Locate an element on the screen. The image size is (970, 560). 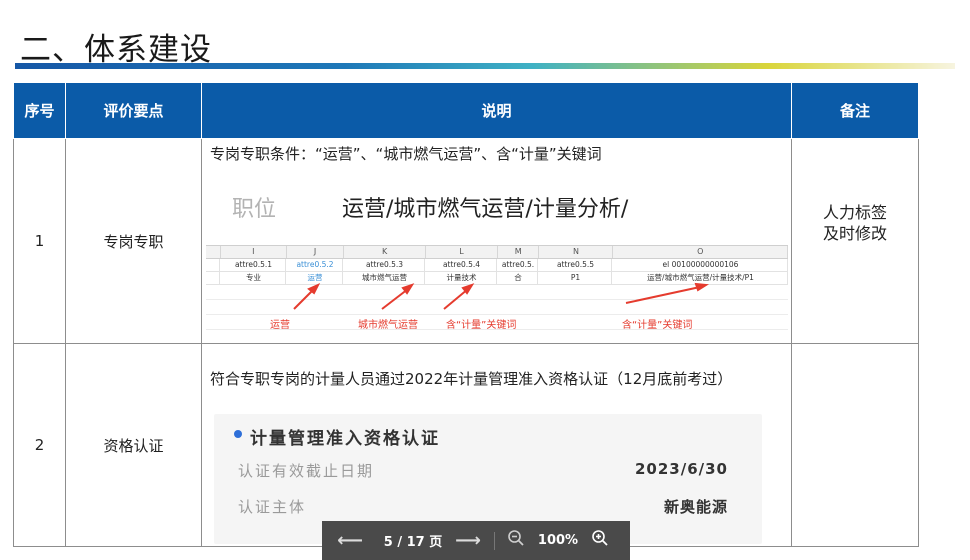
subject-value: 新奥能源 is located at coordinates (695, 507).